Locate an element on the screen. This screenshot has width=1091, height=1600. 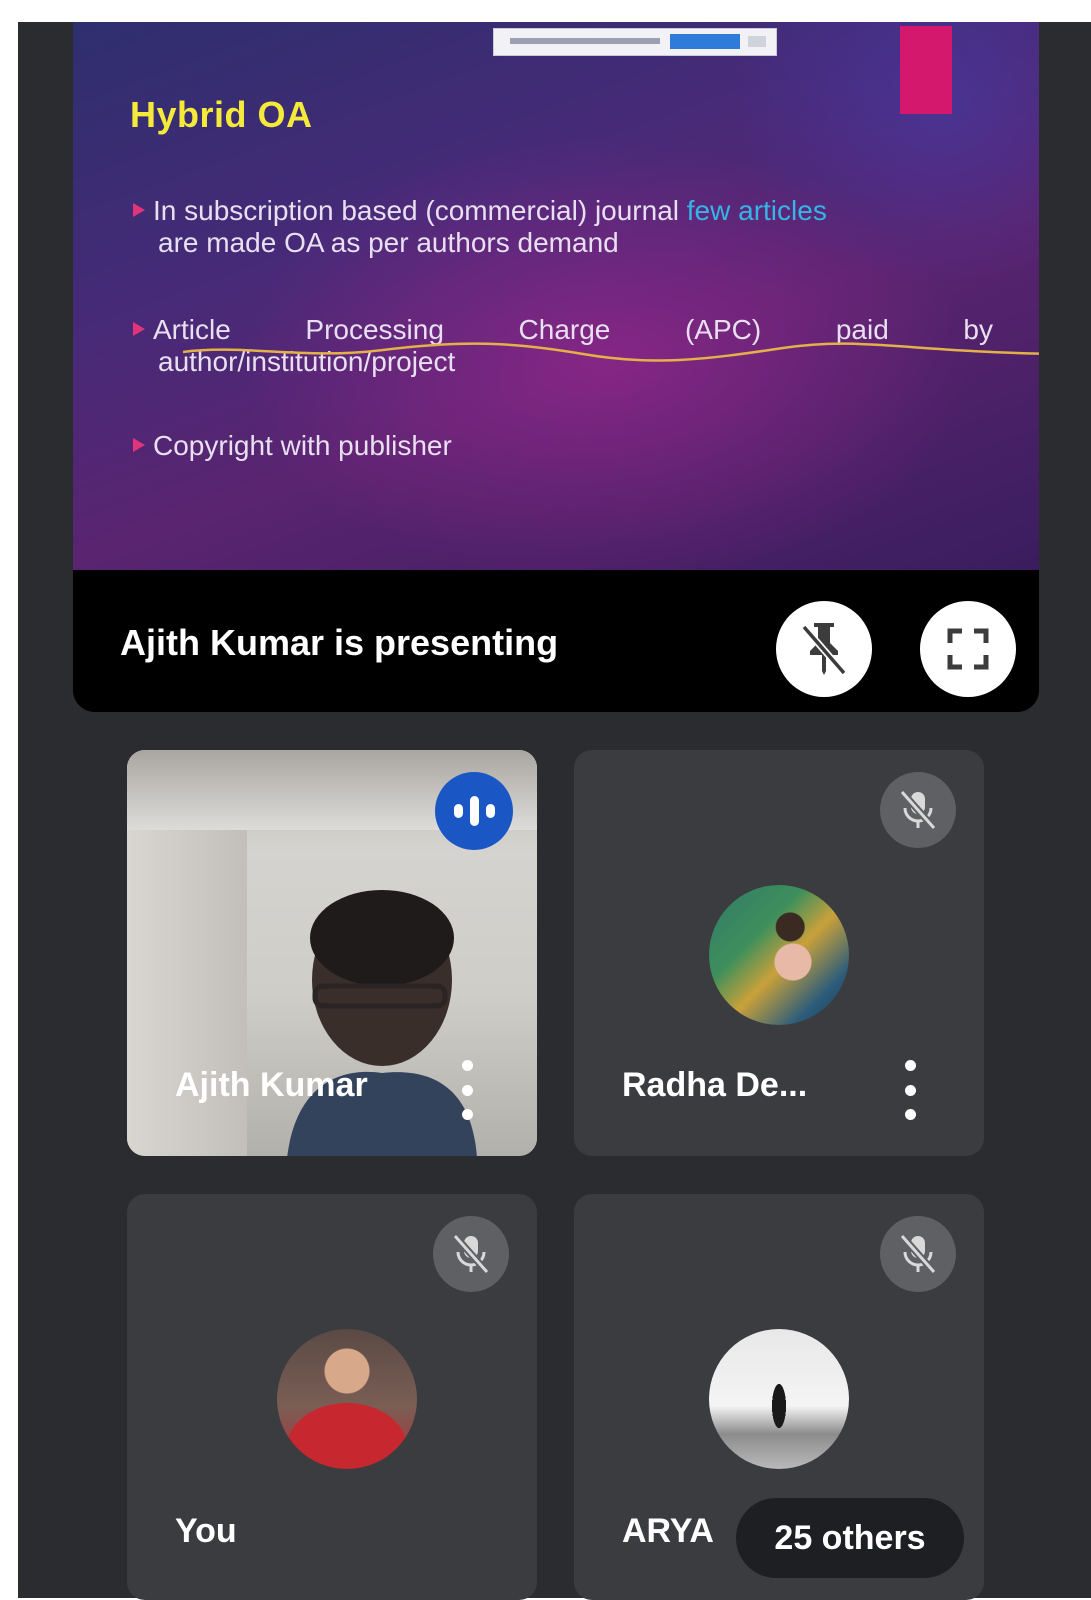
bullet-1-highlight: few articles is located at coordinates (756, 210).